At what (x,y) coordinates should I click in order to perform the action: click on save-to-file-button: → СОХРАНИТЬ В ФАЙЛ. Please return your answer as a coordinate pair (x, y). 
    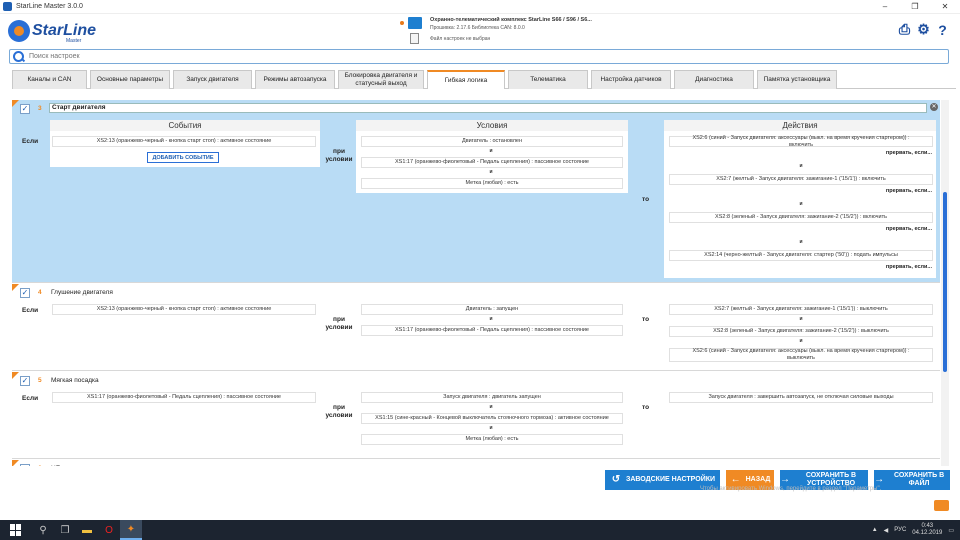
    Looking at the image, I should click on (912, 480).